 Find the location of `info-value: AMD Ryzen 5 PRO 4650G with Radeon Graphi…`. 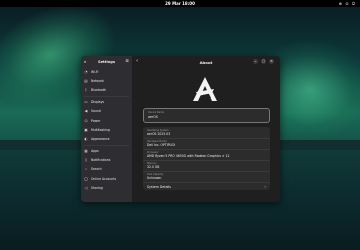

info-value: AMD Ryzen 5 PRO 4650G with Radeon Graphi… is located at coordinates (188, 156).